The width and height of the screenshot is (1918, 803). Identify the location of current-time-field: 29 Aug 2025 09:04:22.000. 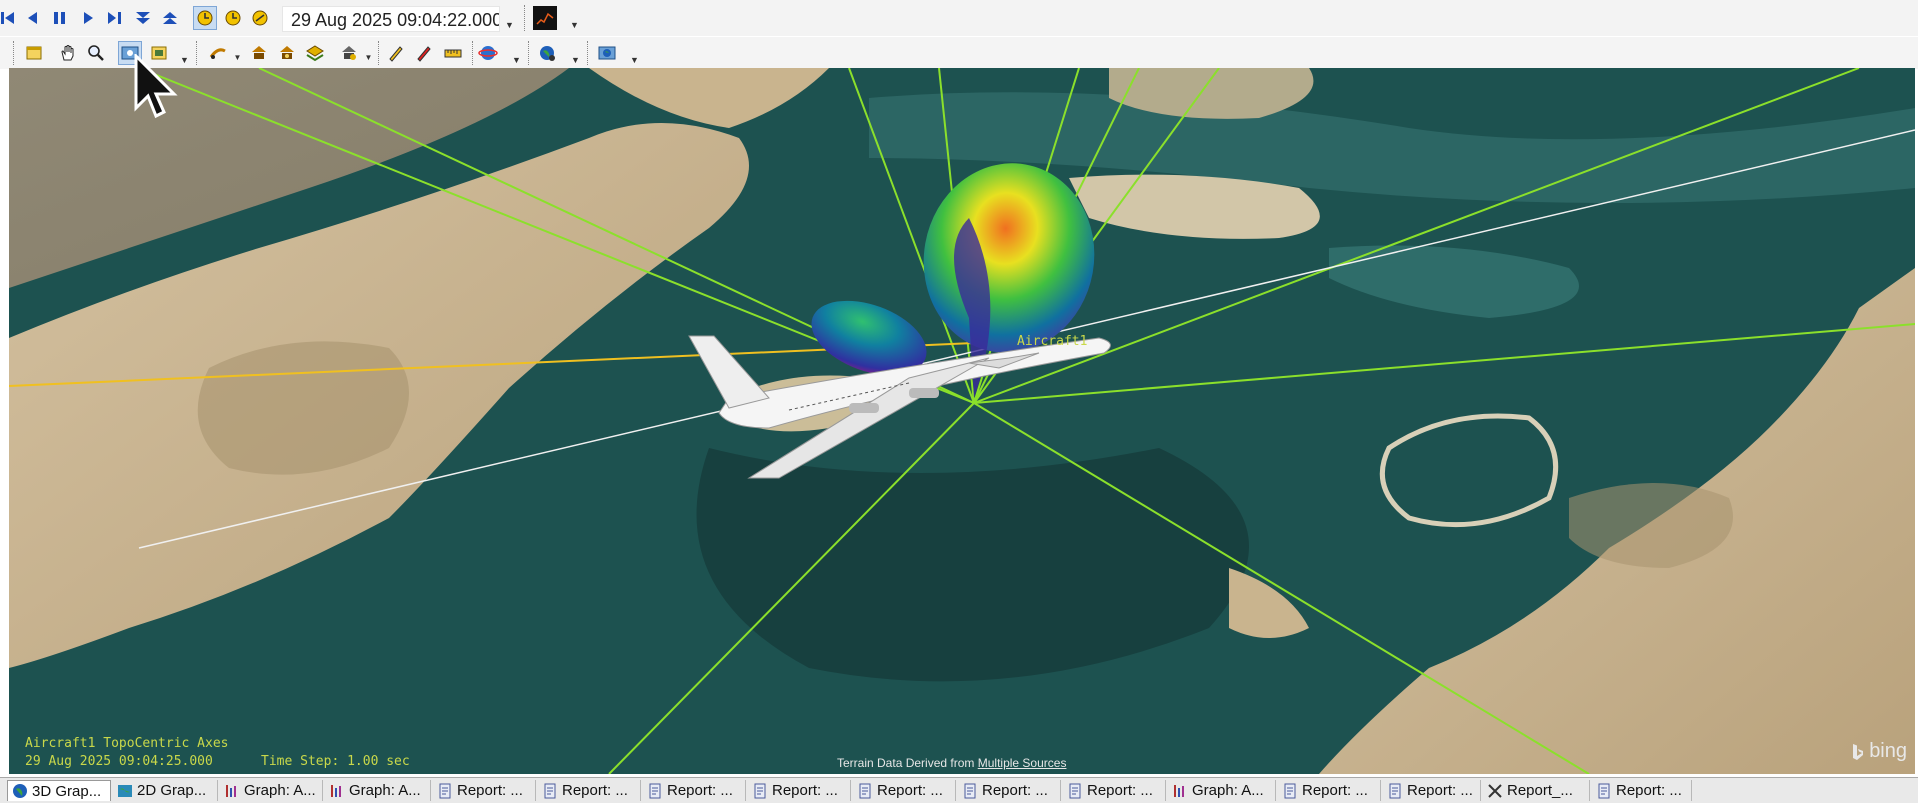
(391, 19).